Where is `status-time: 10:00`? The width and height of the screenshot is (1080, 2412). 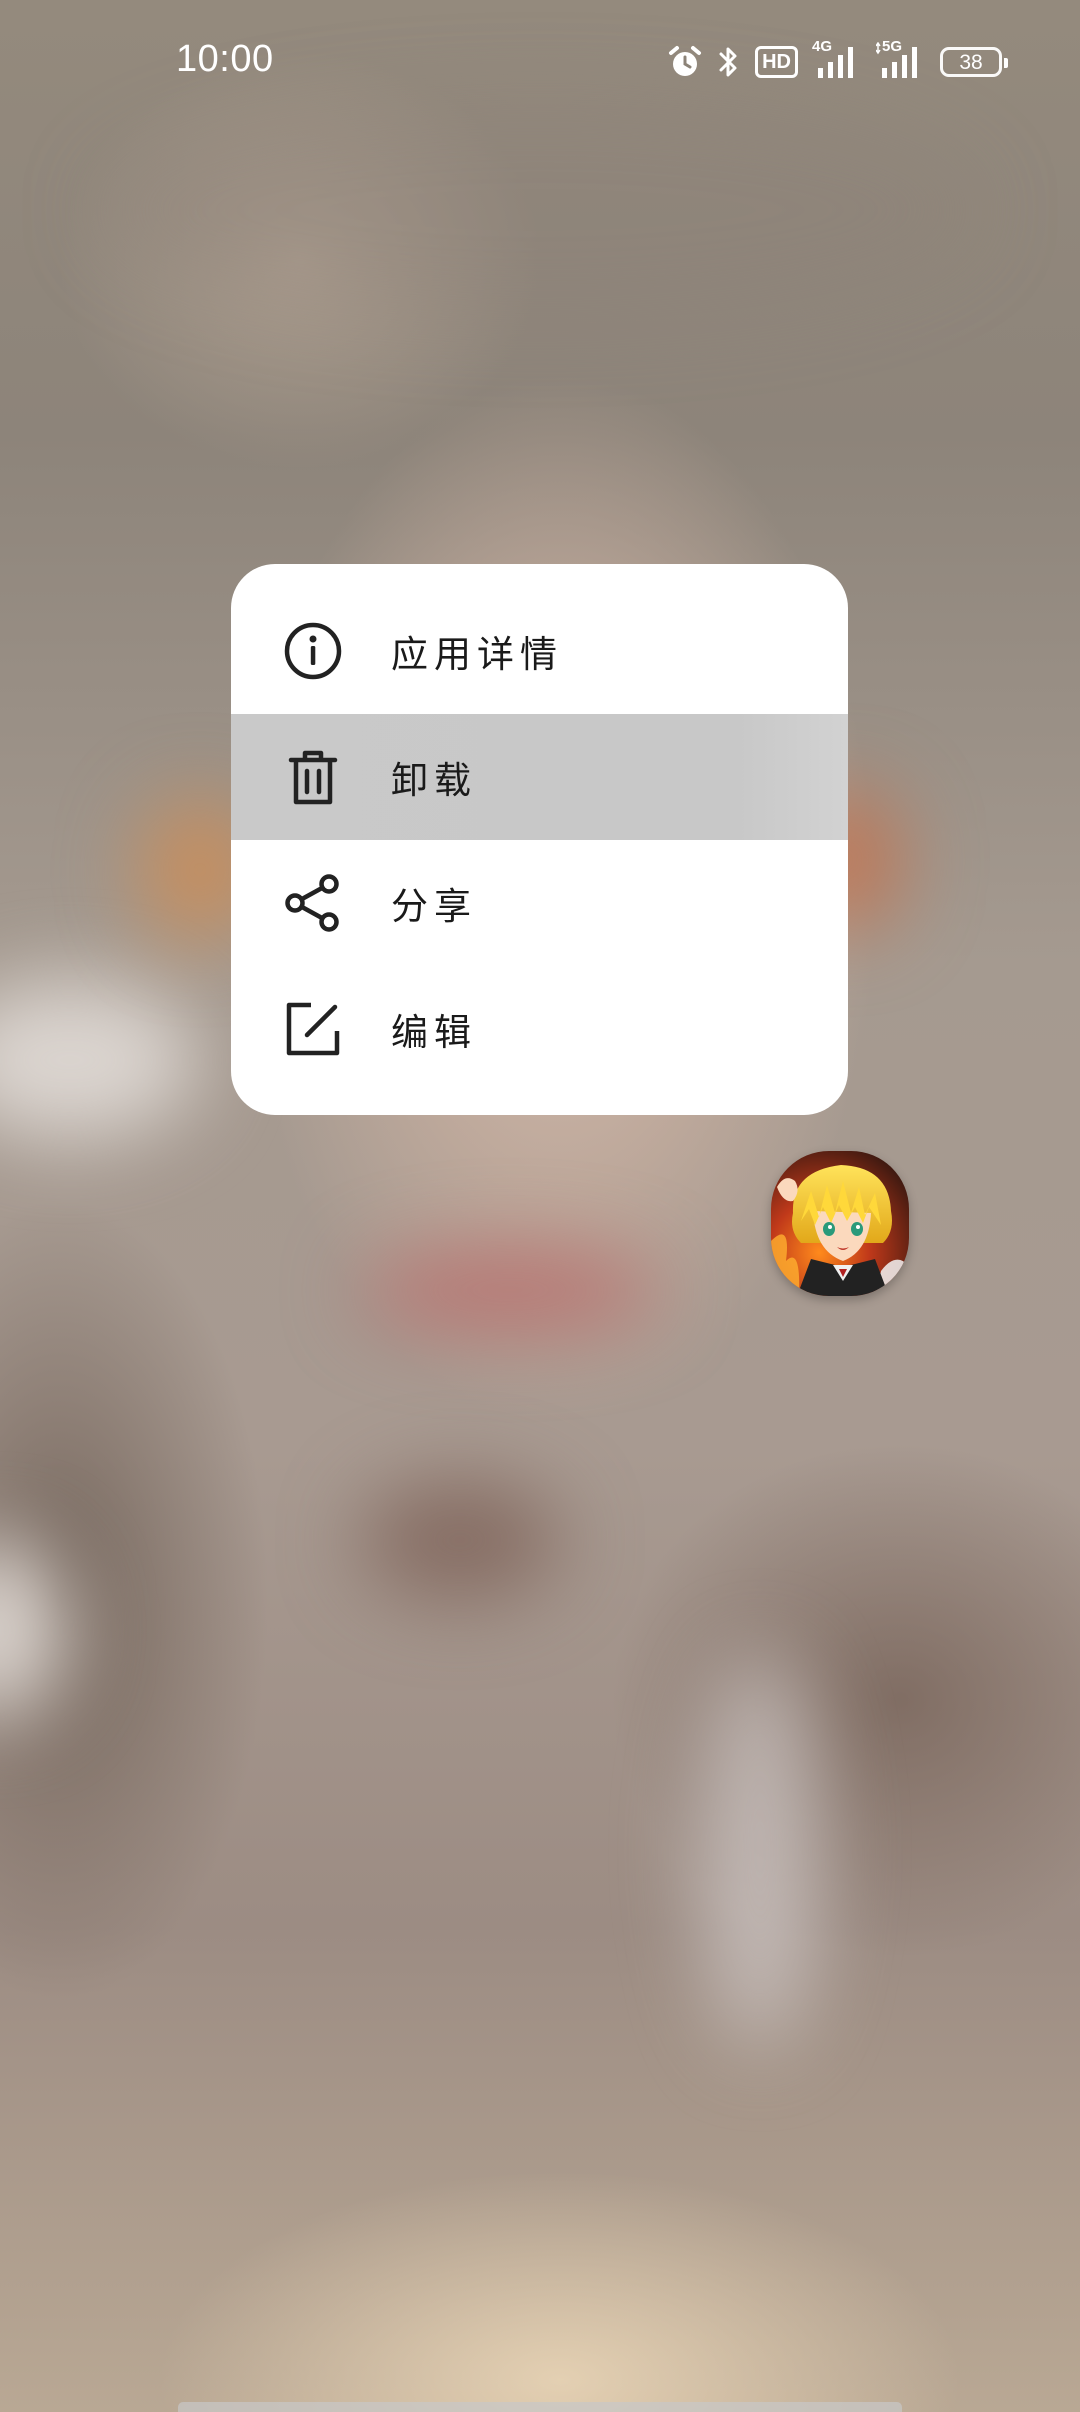
status-time: 10:00 is located at coordinates (225, 59).